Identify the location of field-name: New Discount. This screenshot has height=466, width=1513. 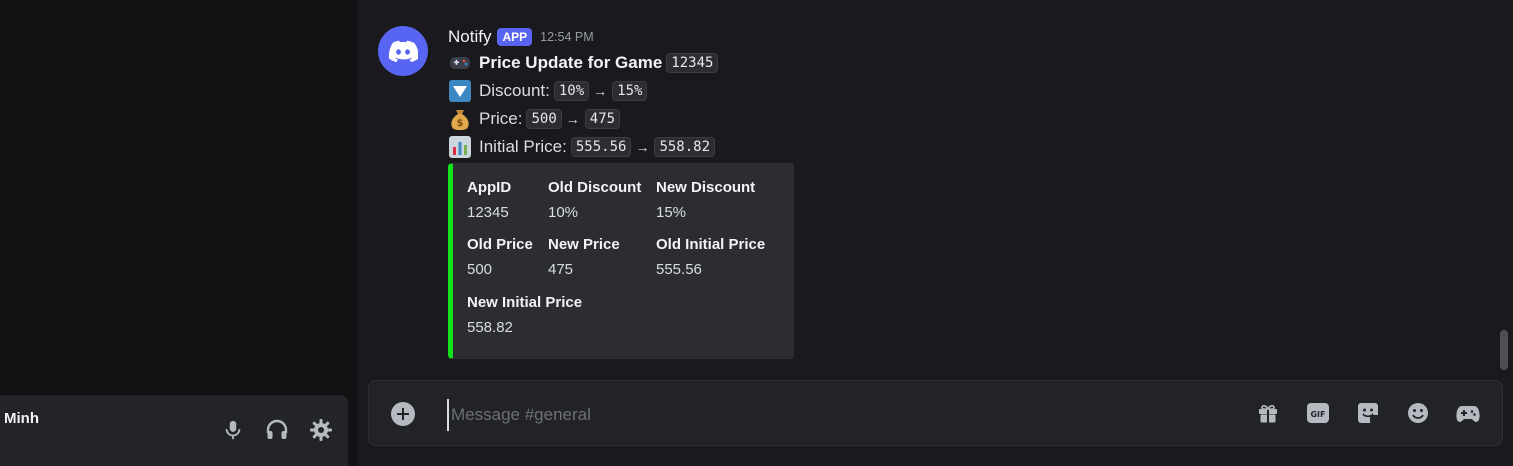
(706, 187).